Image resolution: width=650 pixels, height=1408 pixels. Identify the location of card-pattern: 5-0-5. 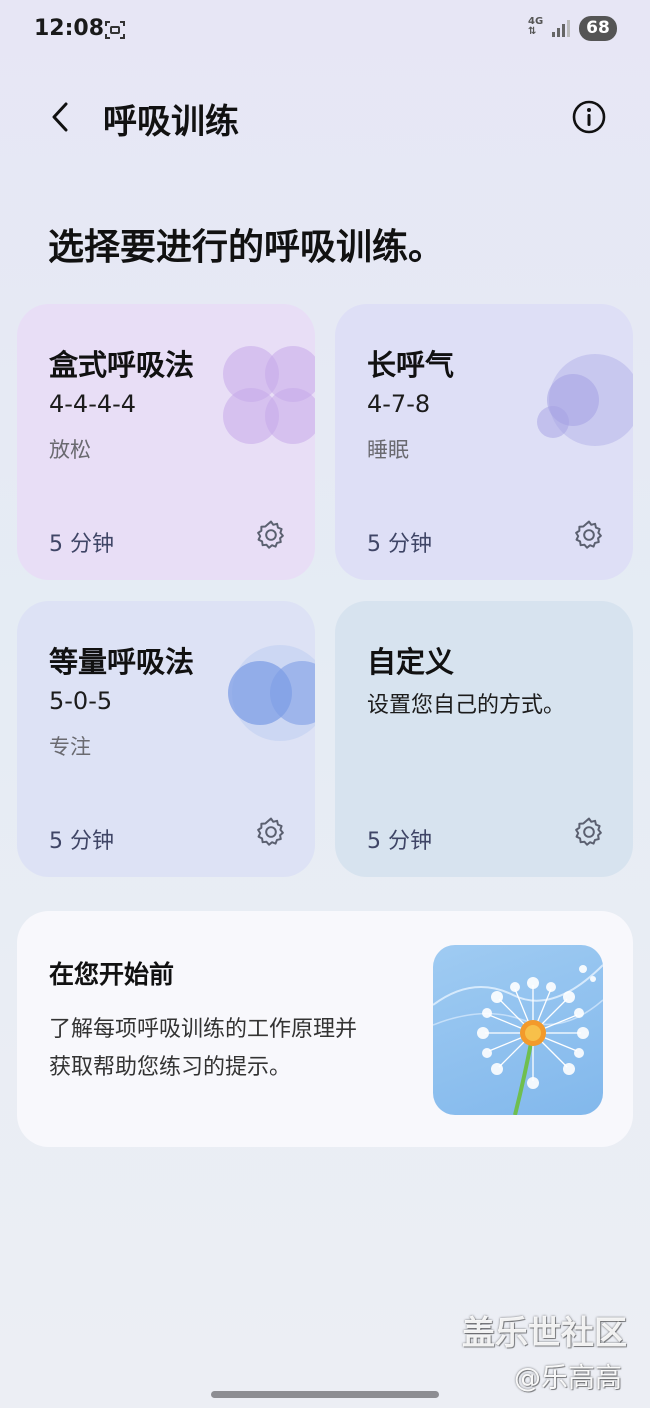
(81, 701).